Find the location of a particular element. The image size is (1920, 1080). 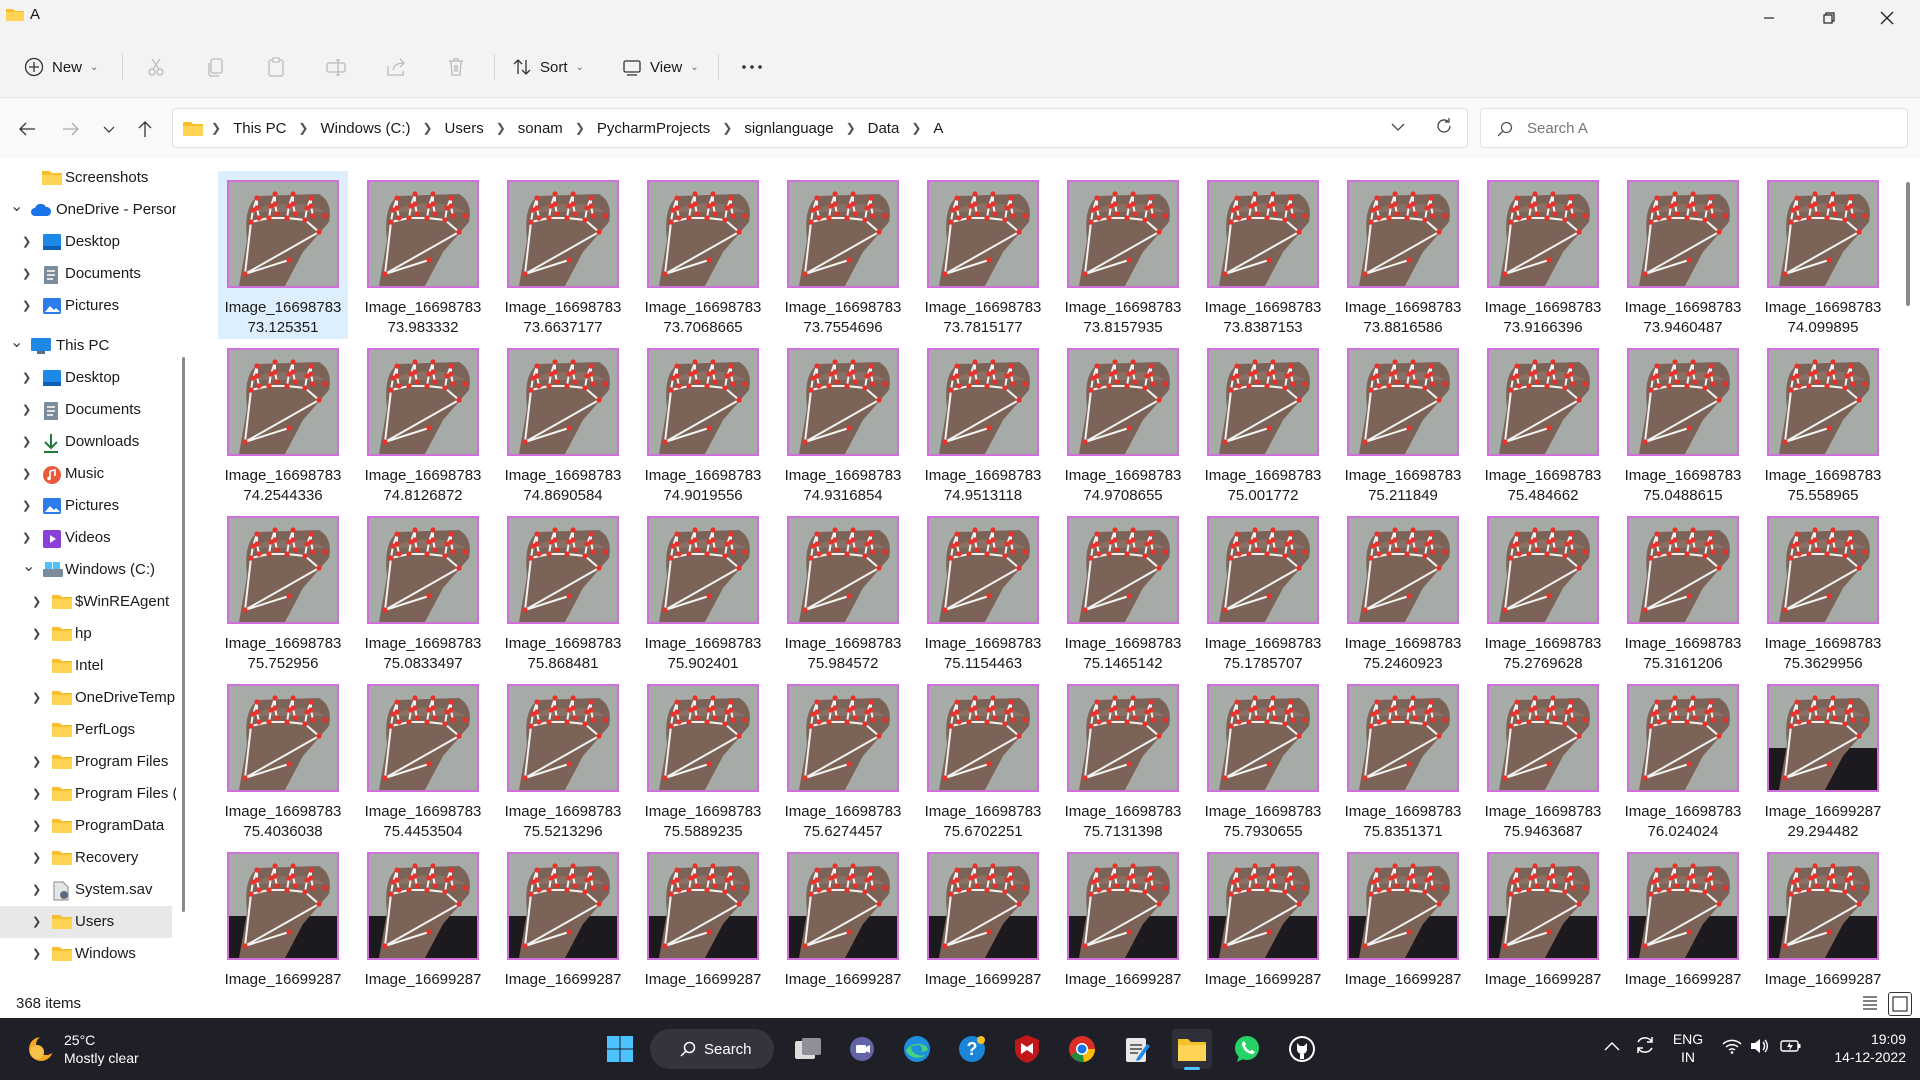

file-item: Image_16698783 73.9460487 is located at coordinates (1683, 255).